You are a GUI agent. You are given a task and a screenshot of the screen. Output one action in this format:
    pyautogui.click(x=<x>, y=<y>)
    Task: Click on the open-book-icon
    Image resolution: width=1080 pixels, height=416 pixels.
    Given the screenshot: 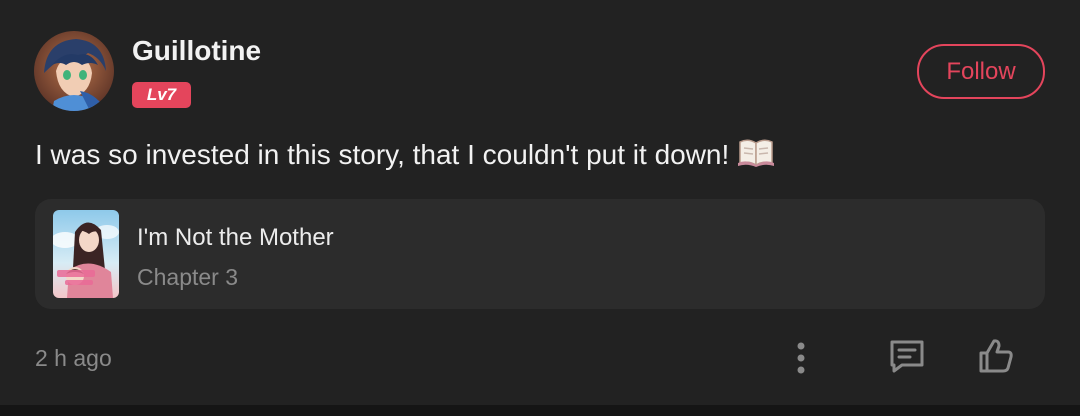 What is the action you would take?
    pyautogui.click(x=756, y=156)
    